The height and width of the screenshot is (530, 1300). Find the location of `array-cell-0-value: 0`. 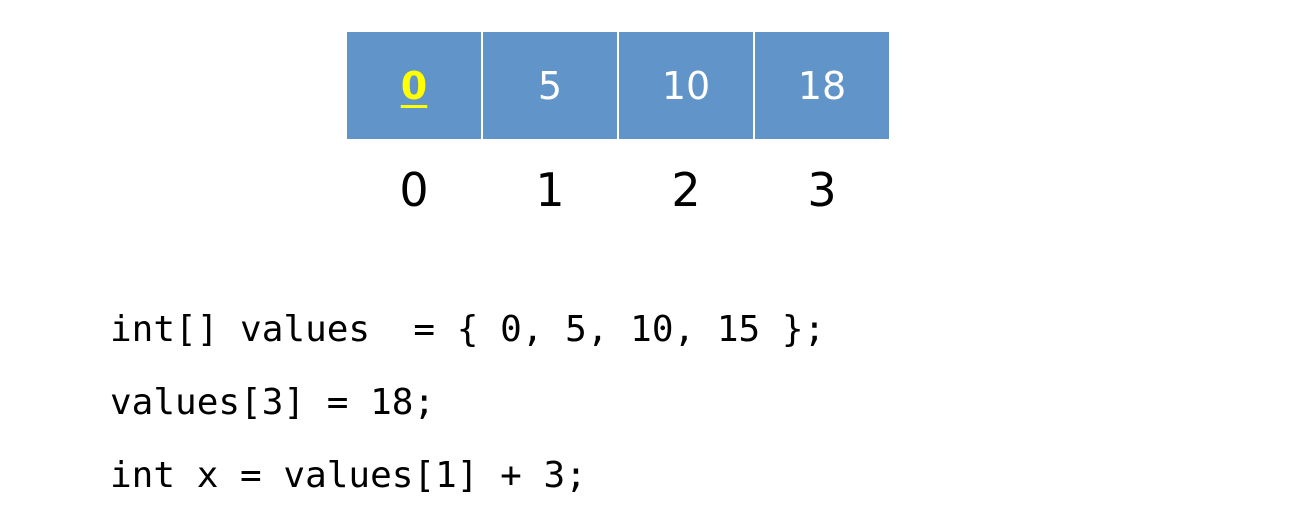

array-cell-0-value: 0 is located at coordinates (414, 85).